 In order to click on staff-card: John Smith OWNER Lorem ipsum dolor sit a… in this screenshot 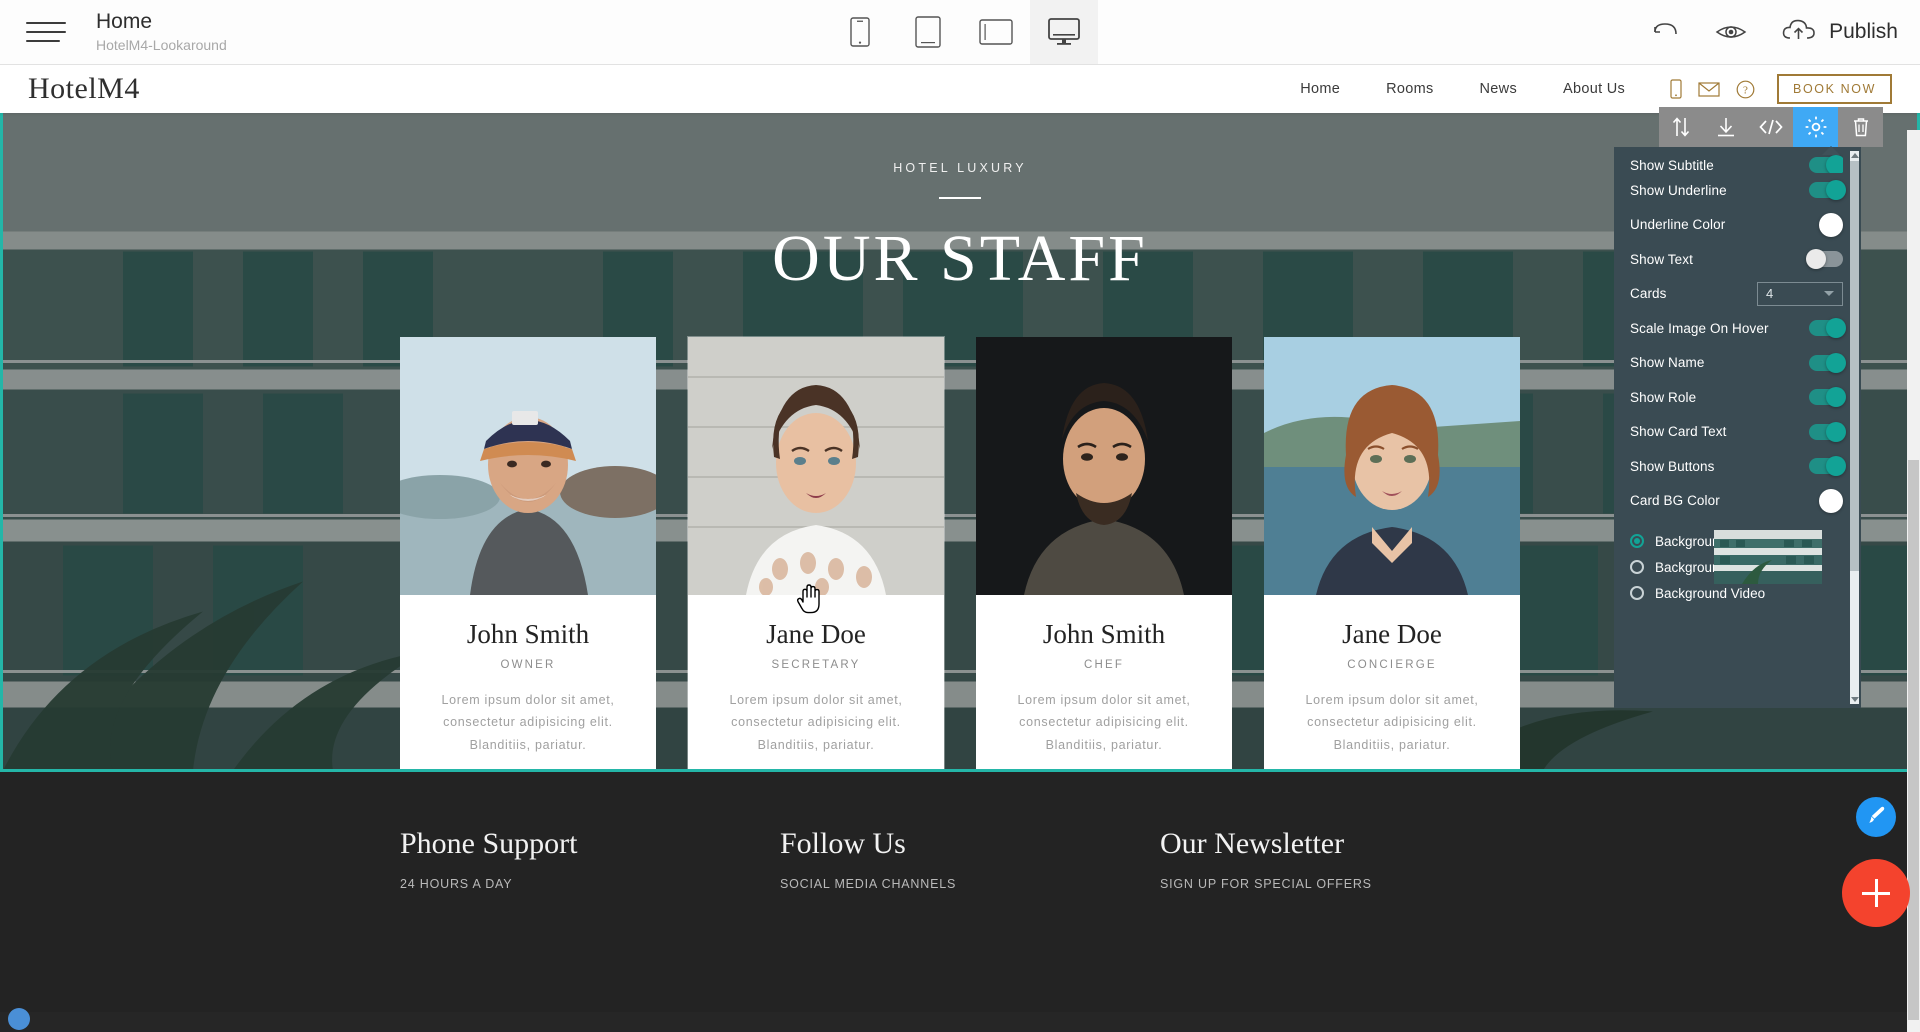, I will do `click(528, 553)`.